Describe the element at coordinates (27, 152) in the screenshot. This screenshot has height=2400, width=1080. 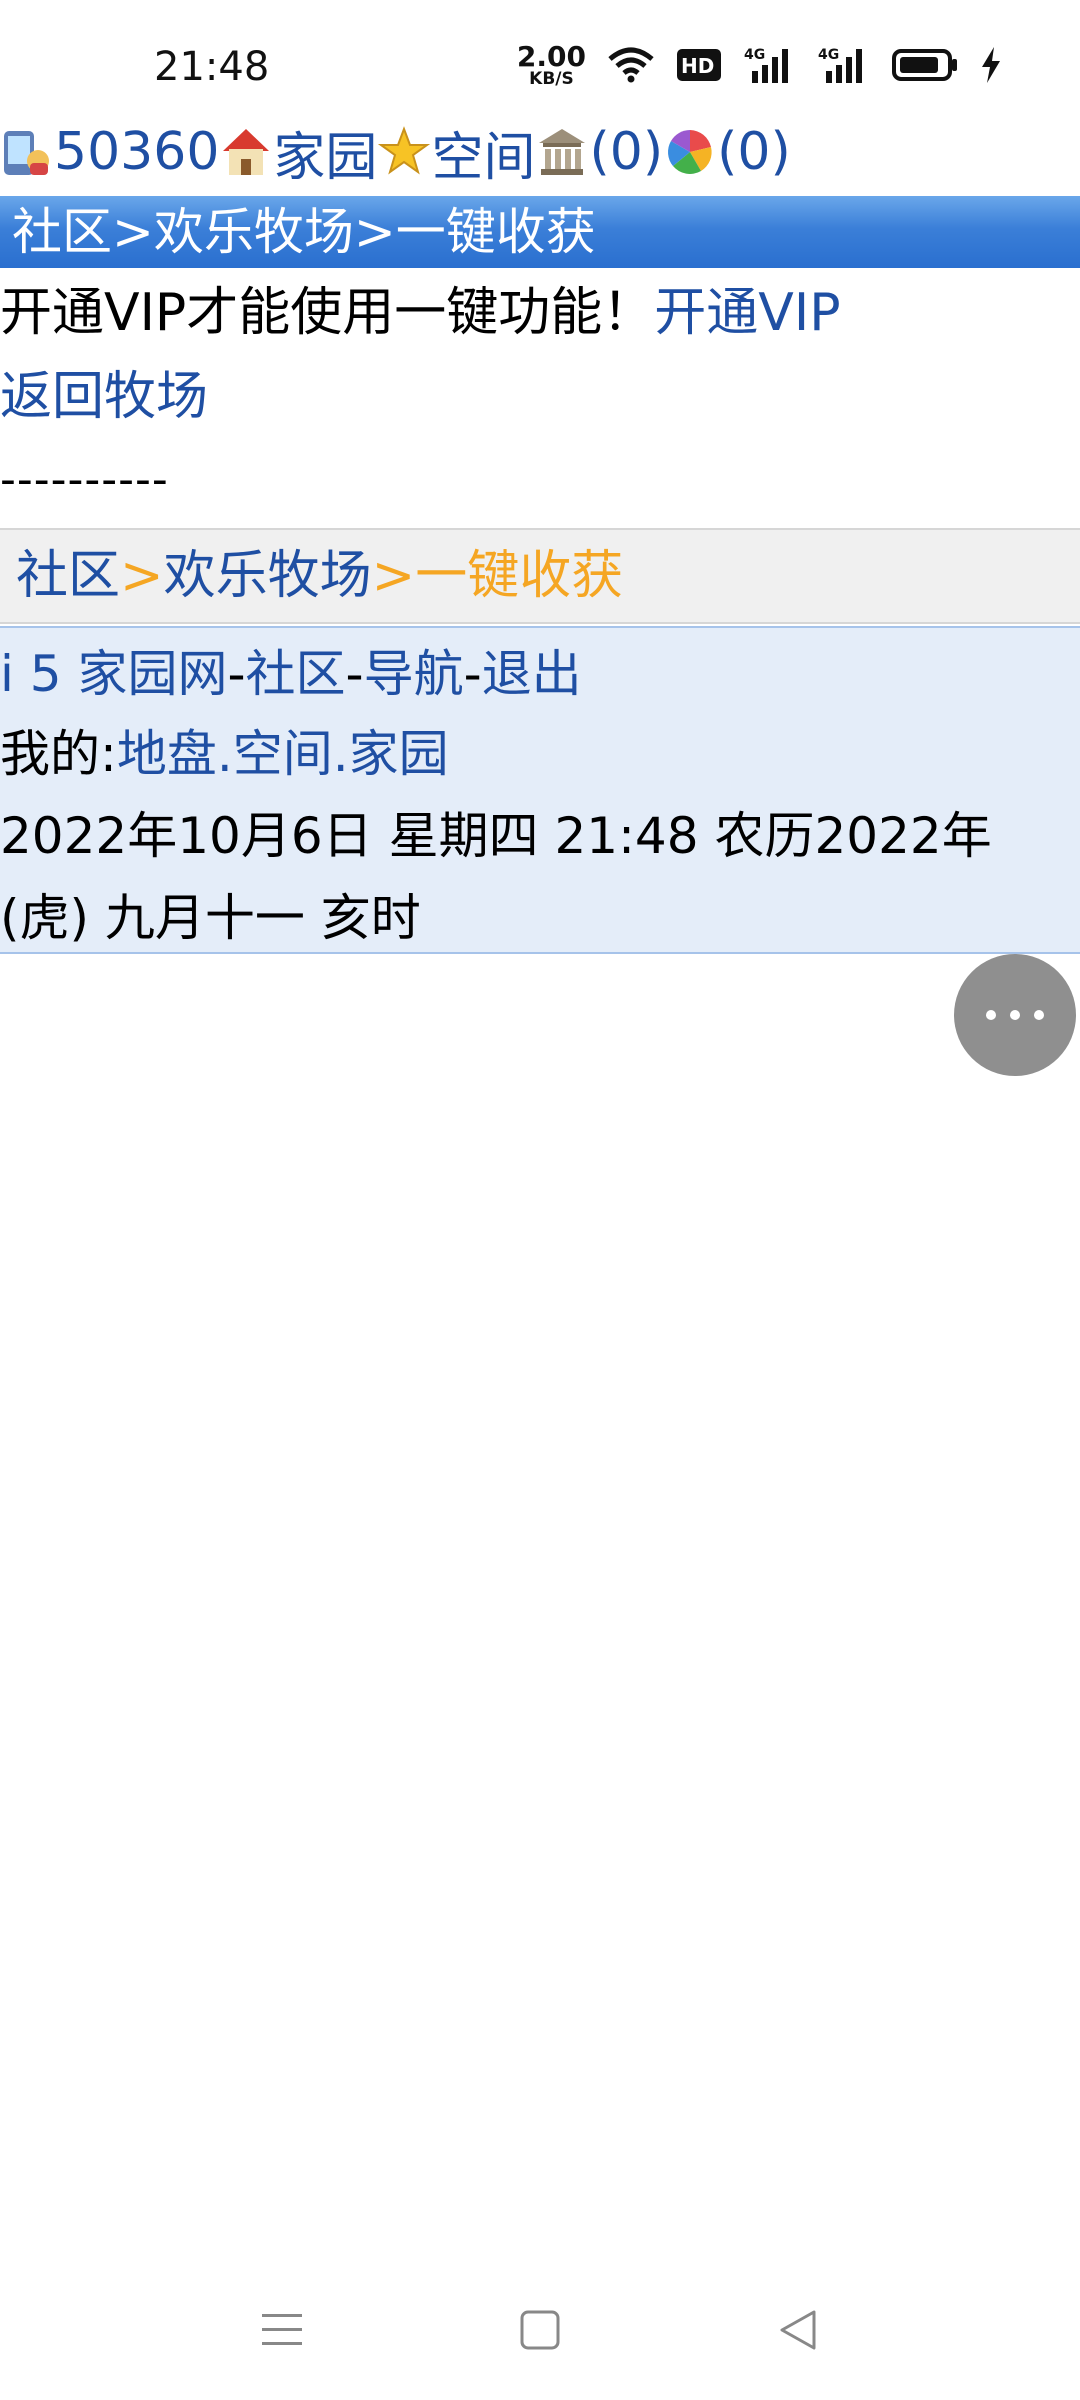
I see `user-phone-icon` at that location.